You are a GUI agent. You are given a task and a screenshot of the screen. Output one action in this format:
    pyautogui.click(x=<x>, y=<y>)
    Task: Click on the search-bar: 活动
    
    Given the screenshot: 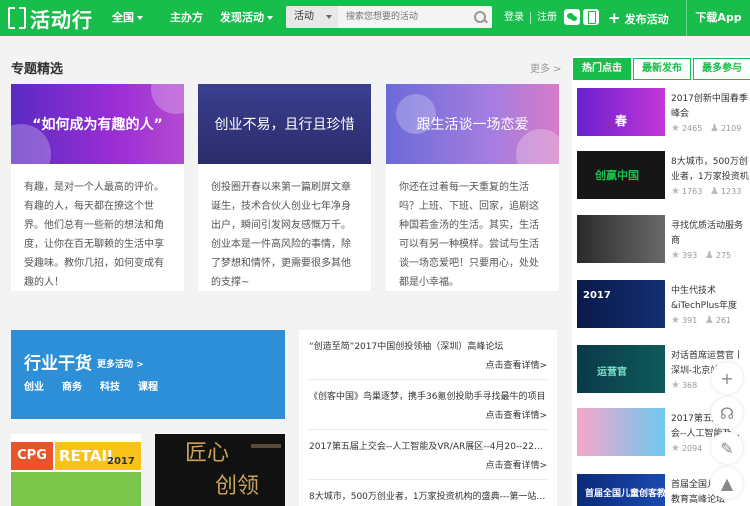 What is the action you would take?
    pyautogui.click(x=389, y=17)
    